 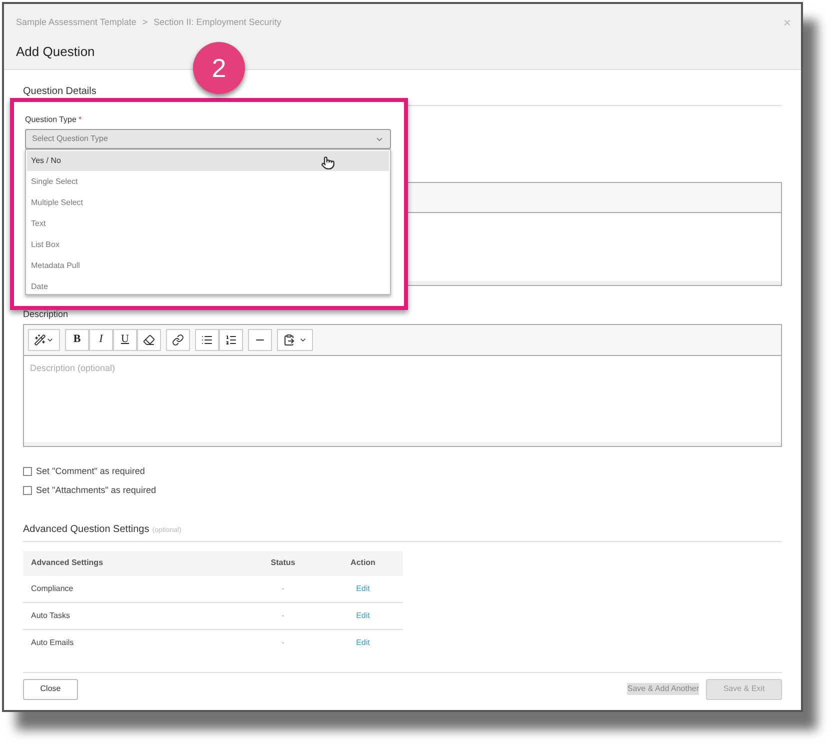 What do you see at coordinates (283, 563) in the screenshot?
I see `column-header: Status` at bounding box center [283, 563].